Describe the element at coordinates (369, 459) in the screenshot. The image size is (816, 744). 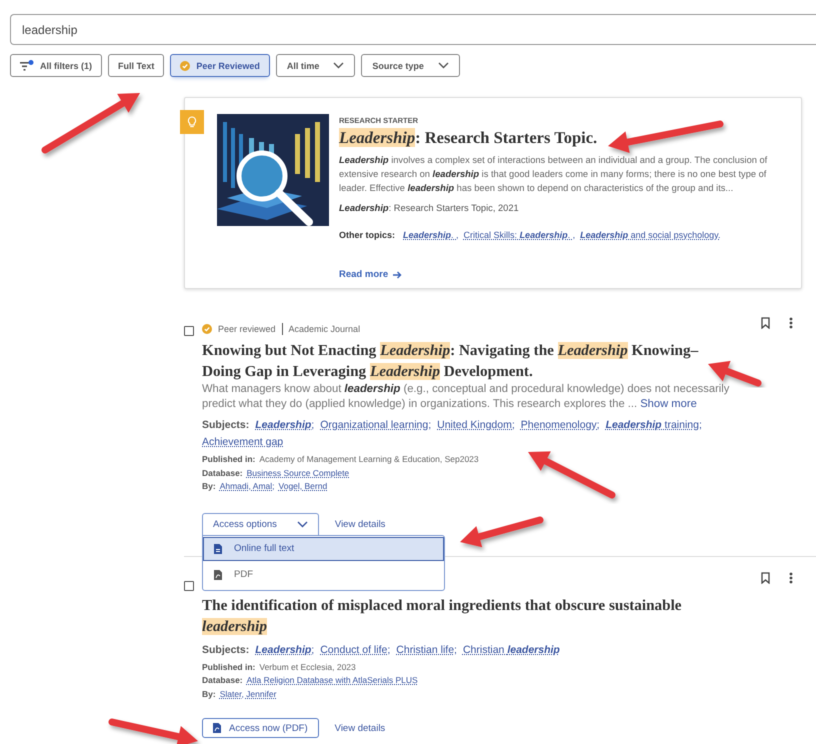
I see `field-value: Academy of Management Learning & Education, Sep2023` at that location.